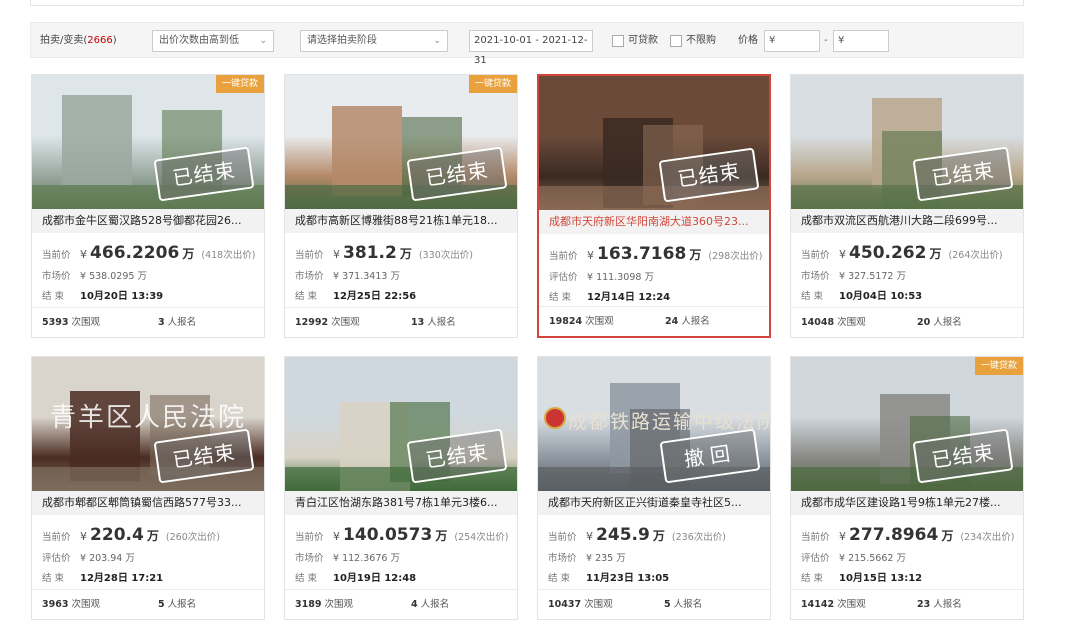 This screenshot has height=629, width=1080. Describe the element at coordinates (815, 558) in the screenshot. I see `reference-price-label: 评估价` at that location.